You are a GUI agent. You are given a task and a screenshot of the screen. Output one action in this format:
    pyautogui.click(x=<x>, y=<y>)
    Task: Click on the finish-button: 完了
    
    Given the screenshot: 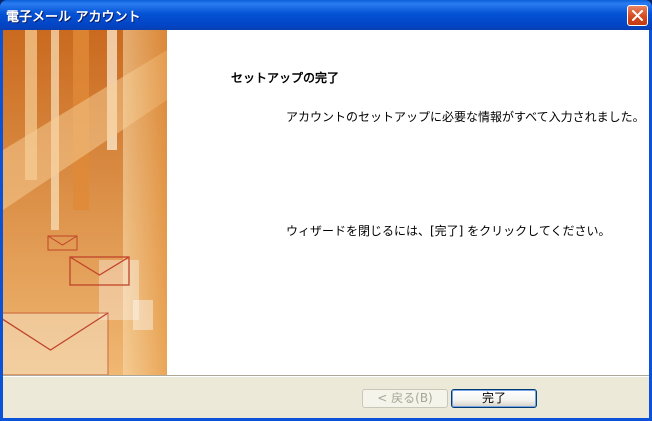 What is the action you would take?
    pyautogui.click(x=494, y=398)
    